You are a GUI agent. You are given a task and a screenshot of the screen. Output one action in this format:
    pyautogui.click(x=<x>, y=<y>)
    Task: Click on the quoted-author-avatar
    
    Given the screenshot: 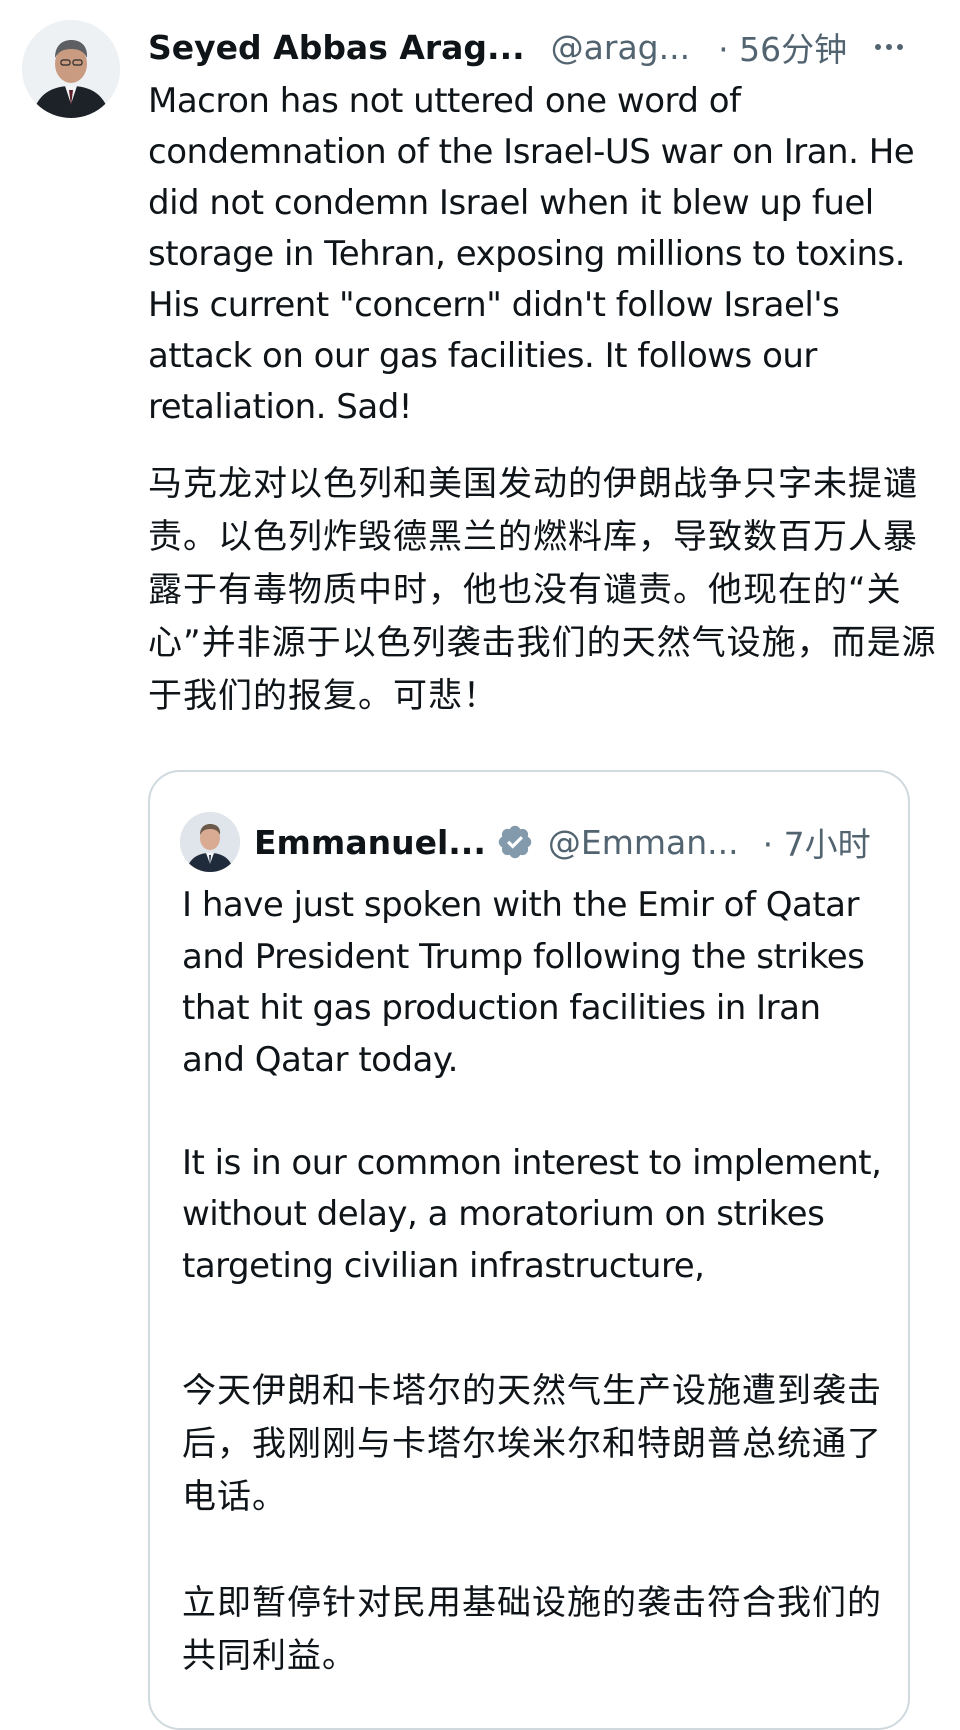 What is the action you would take?
    pyautogui.click(x=210, y=842)
    